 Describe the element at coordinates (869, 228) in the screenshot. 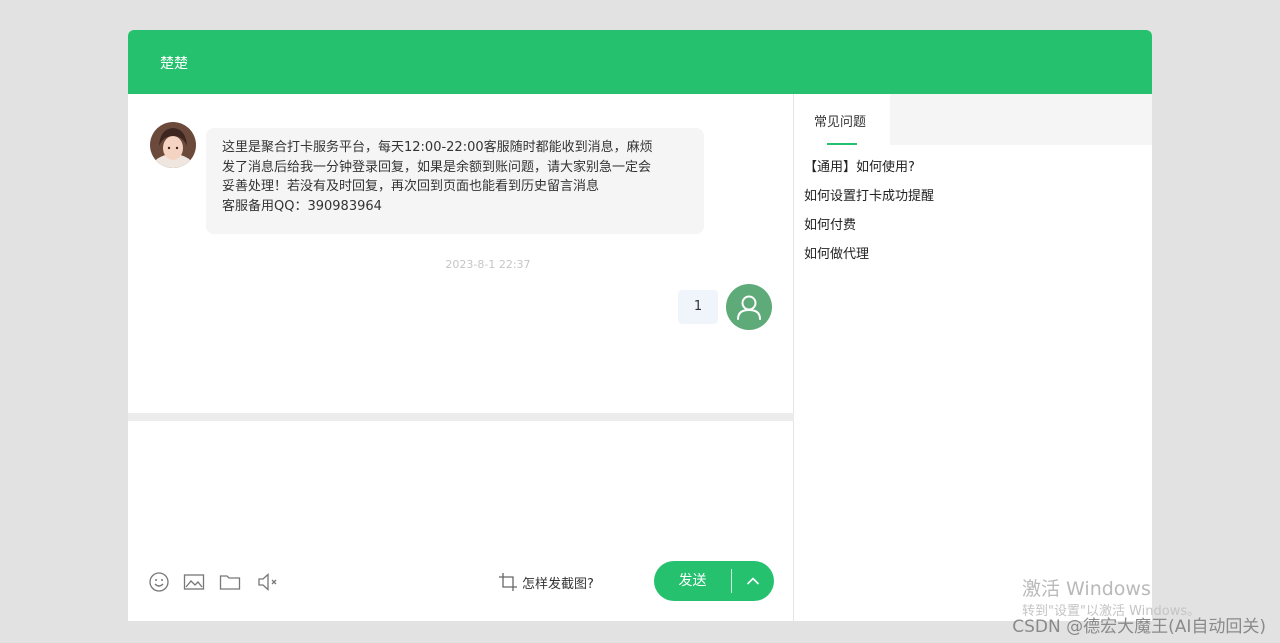

I see `faq-item: 如何付费` at that location.